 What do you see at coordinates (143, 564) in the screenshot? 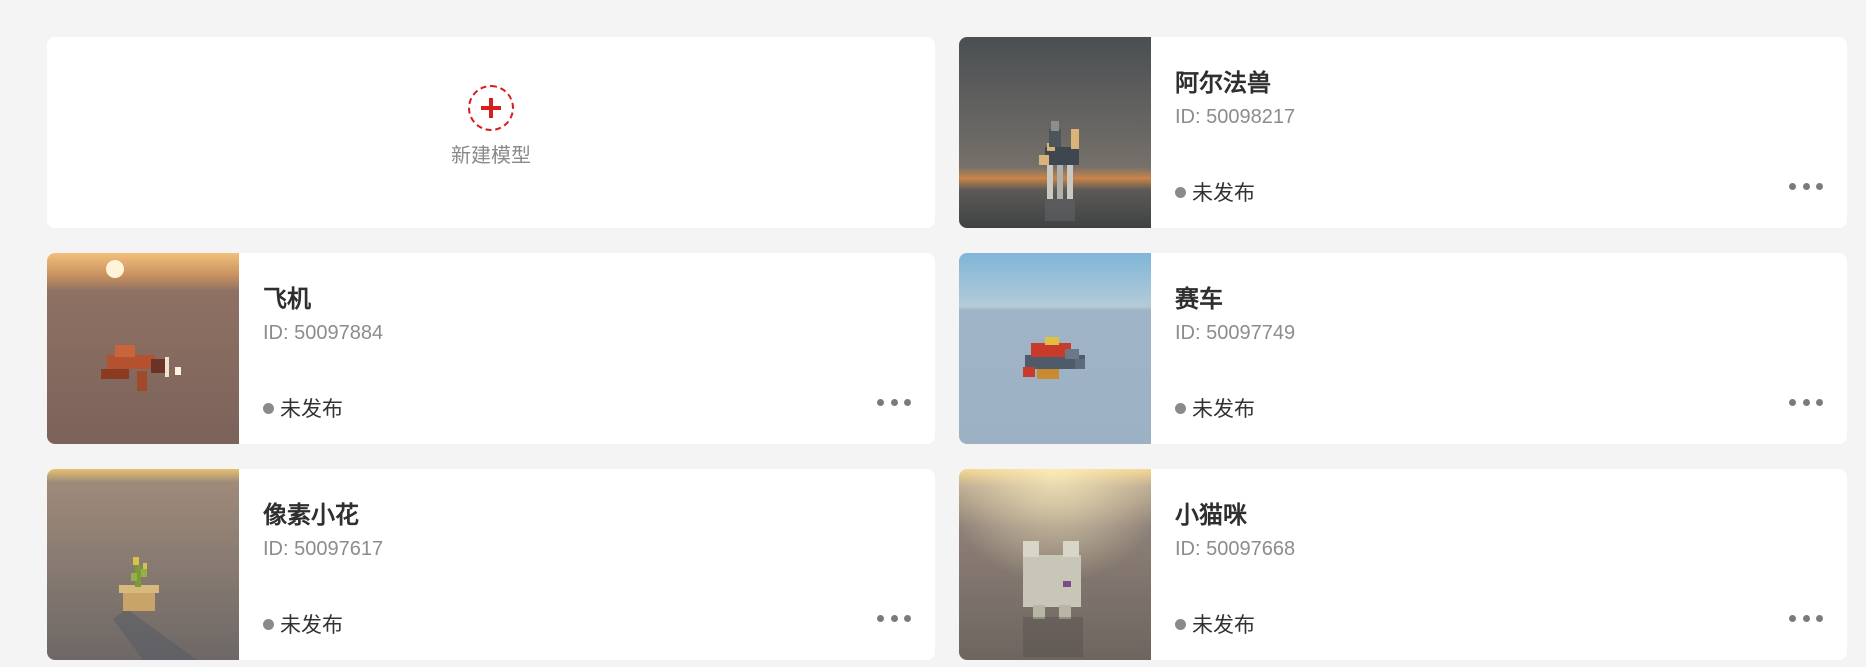
I see `flower-pot-voxel-model-icon` at bounding box center [143, 564].